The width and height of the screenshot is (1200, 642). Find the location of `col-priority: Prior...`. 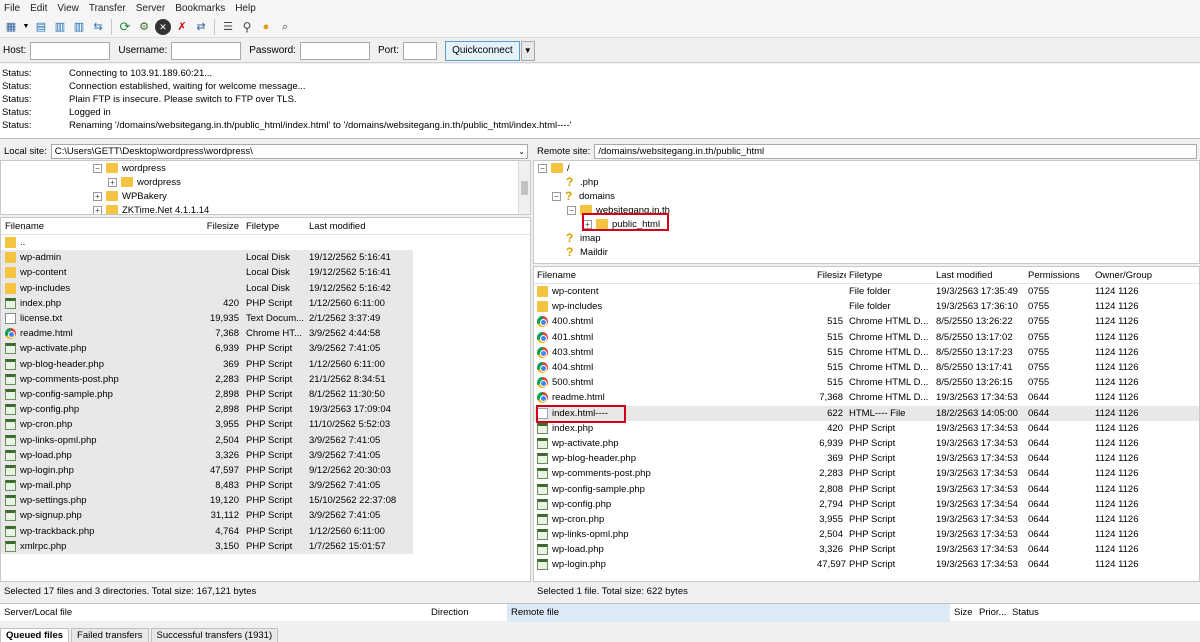

col-priority: Prior... is located at coordinates (991, 612).